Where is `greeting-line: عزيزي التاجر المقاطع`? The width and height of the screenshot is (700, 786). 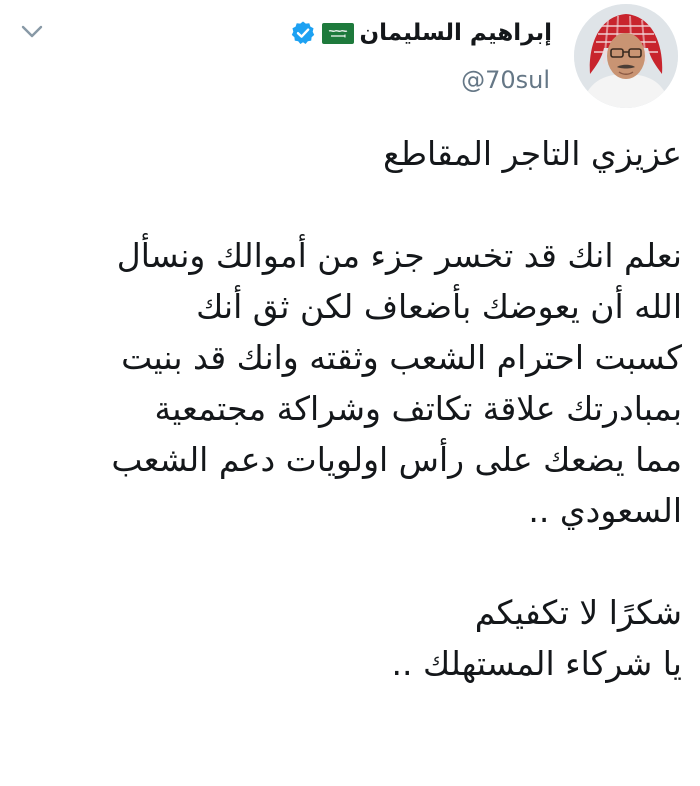 greeting-line: عزيزي التاجر المقاطع is located at coordinates (532, 153).